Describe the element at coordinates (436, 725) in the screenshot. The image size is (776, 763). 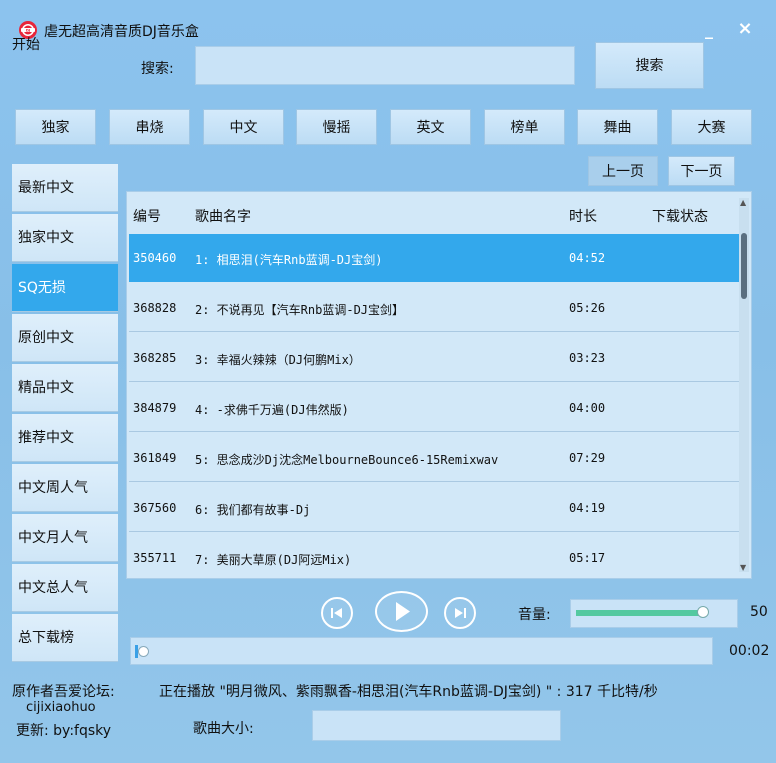
I see `song-size-field` at that location.